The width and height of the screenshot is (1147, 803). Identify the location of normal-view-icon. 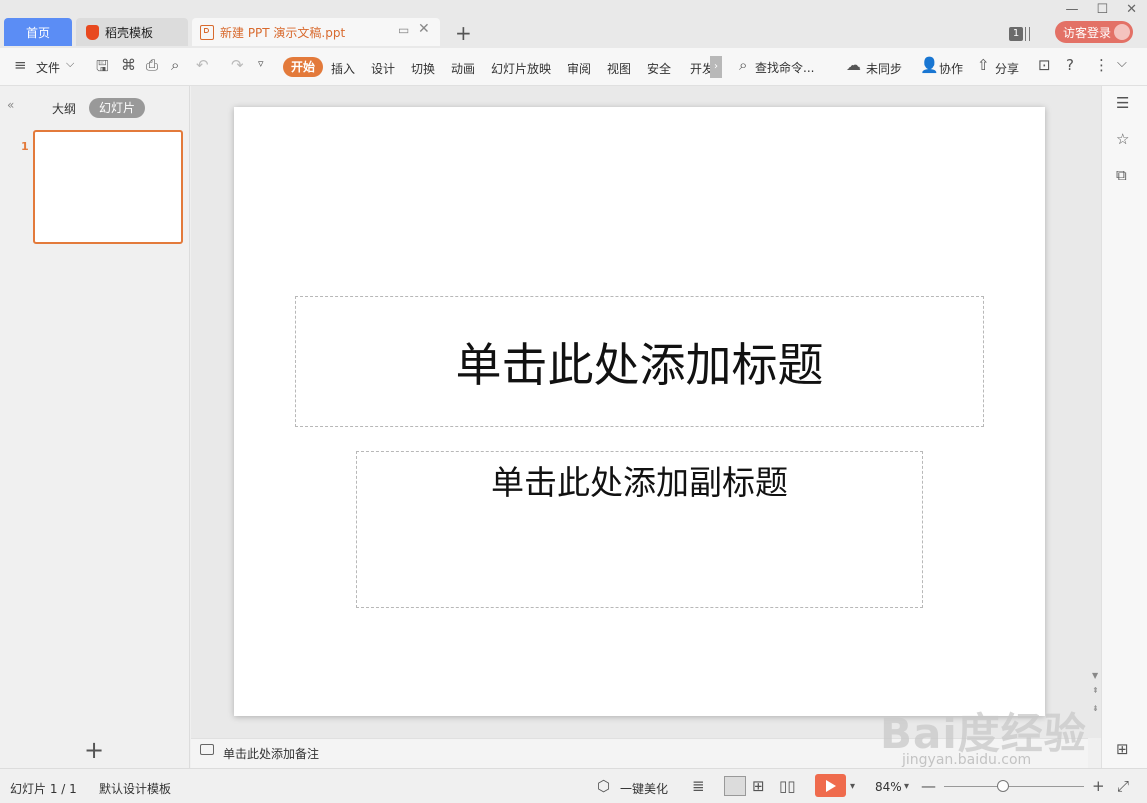
(735, 786).